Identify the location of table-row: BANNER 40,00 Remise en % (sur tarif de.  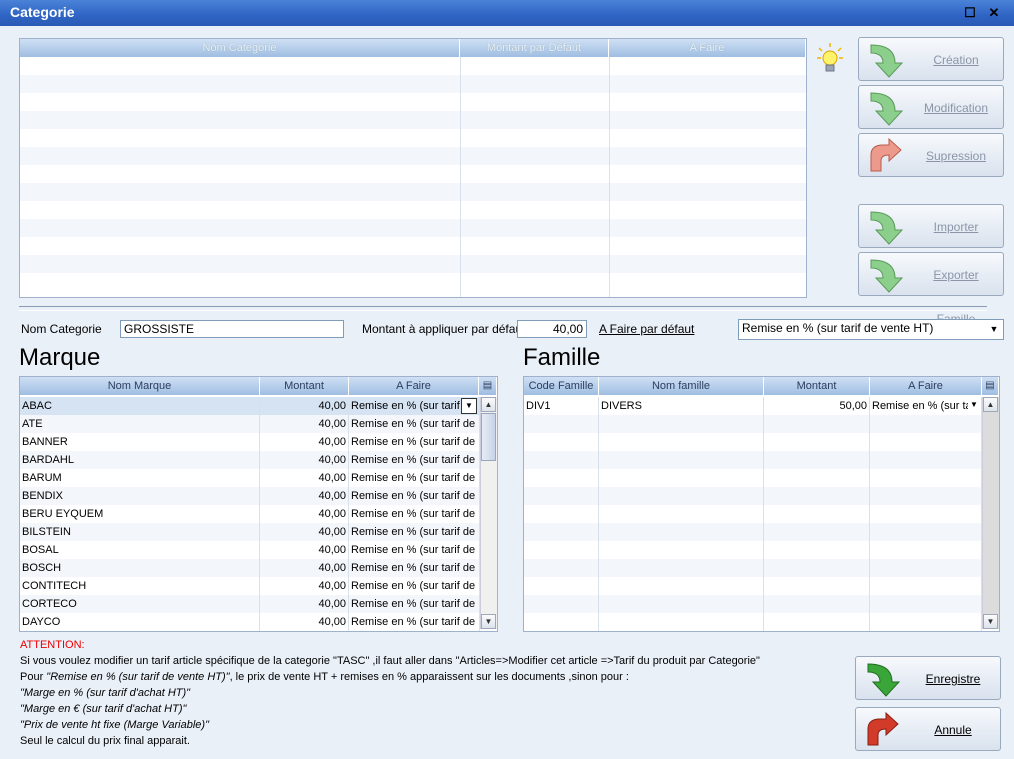
(250, 442).